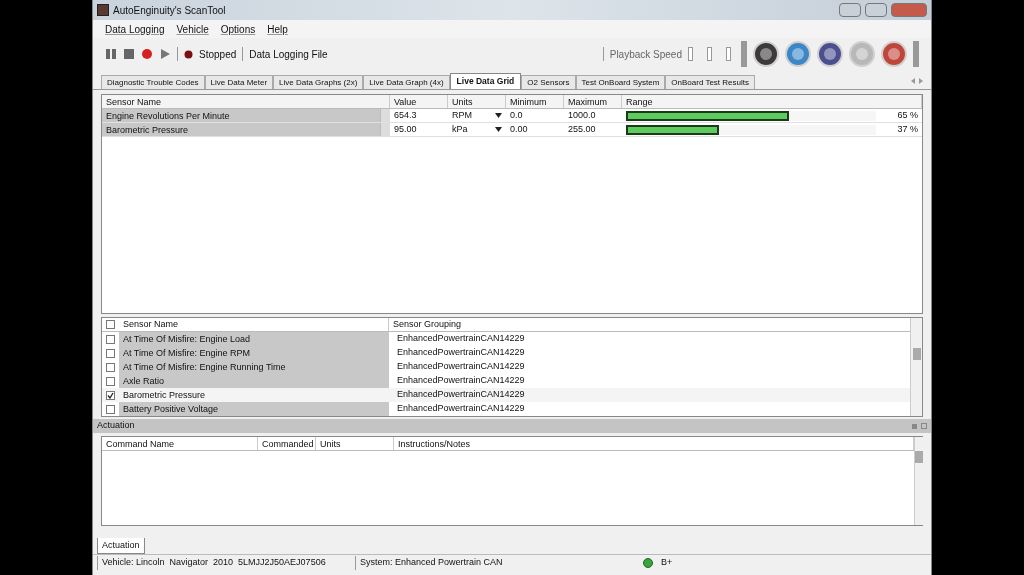 The width and height of the screenshot is (1024, 575). I want to click on units-dropdown: kPa, so click(477, 129).